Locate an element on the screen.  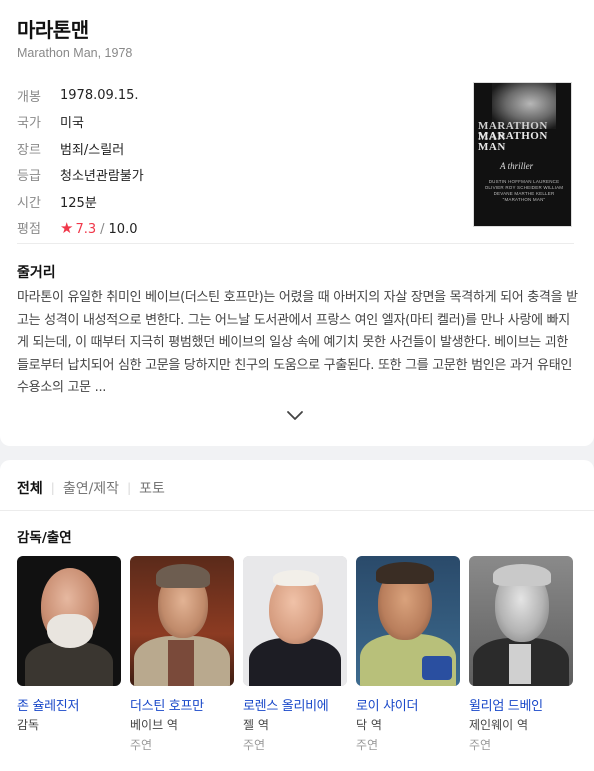
cast-role: 감독 is located at coordinates (28, 725).